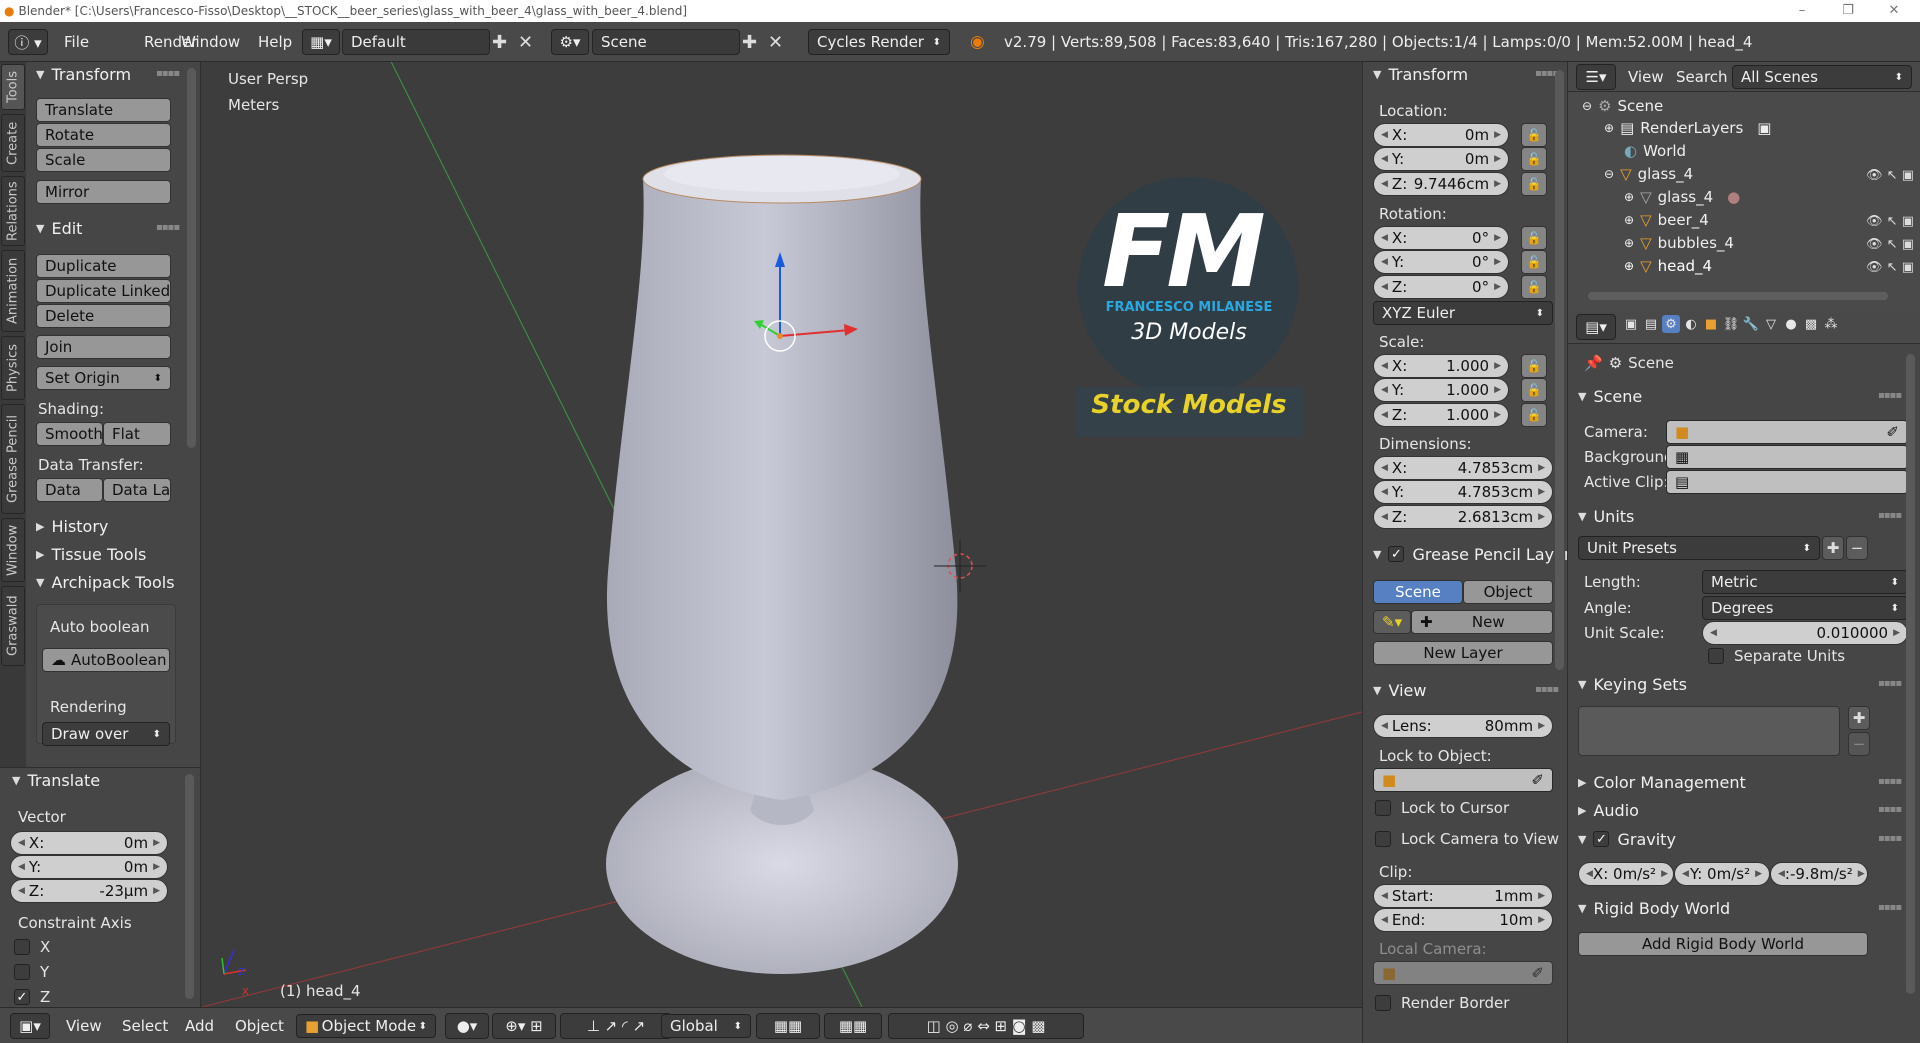 This screenshot has width=1920, height=1043. What do you see at coordinates (1441, 238) in the screenshot?
I see `rotation-x-field: ◀ X: 0° ▶` at bounding box center [1441, 238].